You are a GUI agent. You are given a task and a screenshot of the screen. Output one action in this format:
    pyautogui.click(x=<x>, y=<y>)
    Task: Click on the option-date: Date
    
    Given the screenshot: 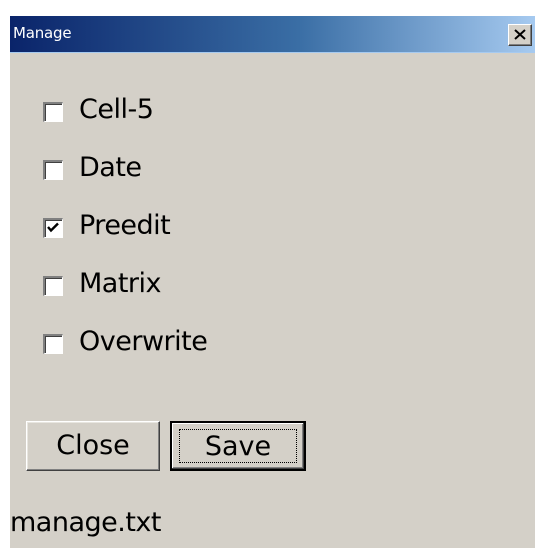 What is the action you would take?
    pyautogui.click(x=125, y=183)
    